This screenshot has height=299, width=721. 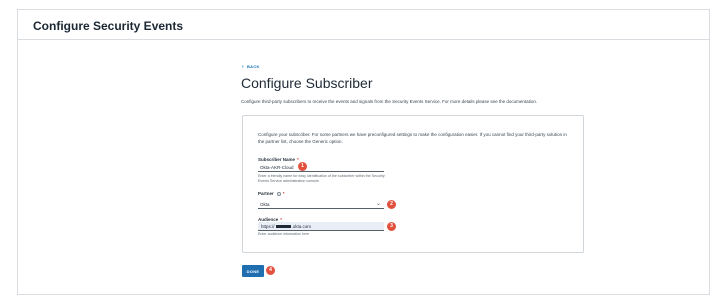 What do you see at coordinates (278, 193) in the screenshot?
I see `info-icon` at bounding box center [278, 193].